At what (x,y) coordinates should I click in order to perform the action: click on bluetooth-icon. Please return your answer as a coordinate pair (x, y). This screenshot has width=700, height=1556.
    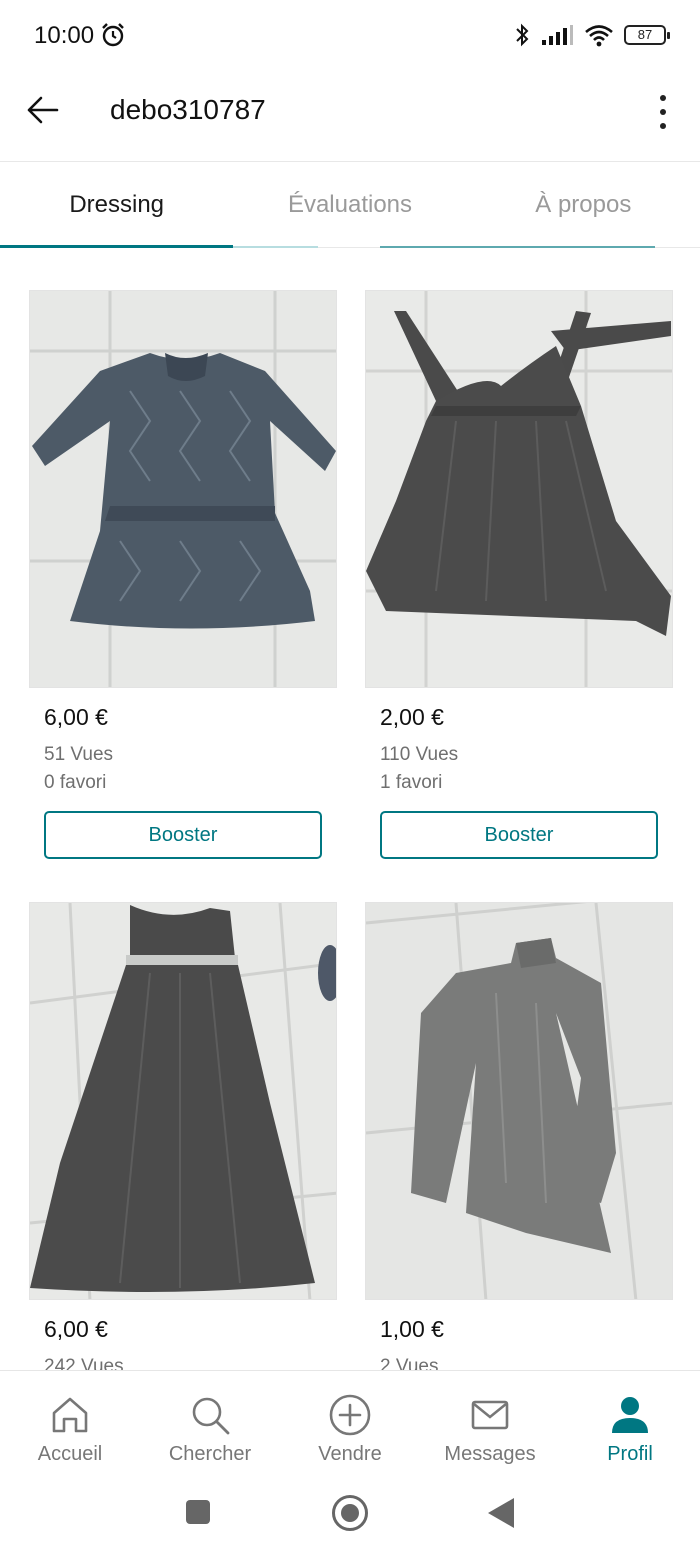
    Looking at the image, I should click on (522, 35).